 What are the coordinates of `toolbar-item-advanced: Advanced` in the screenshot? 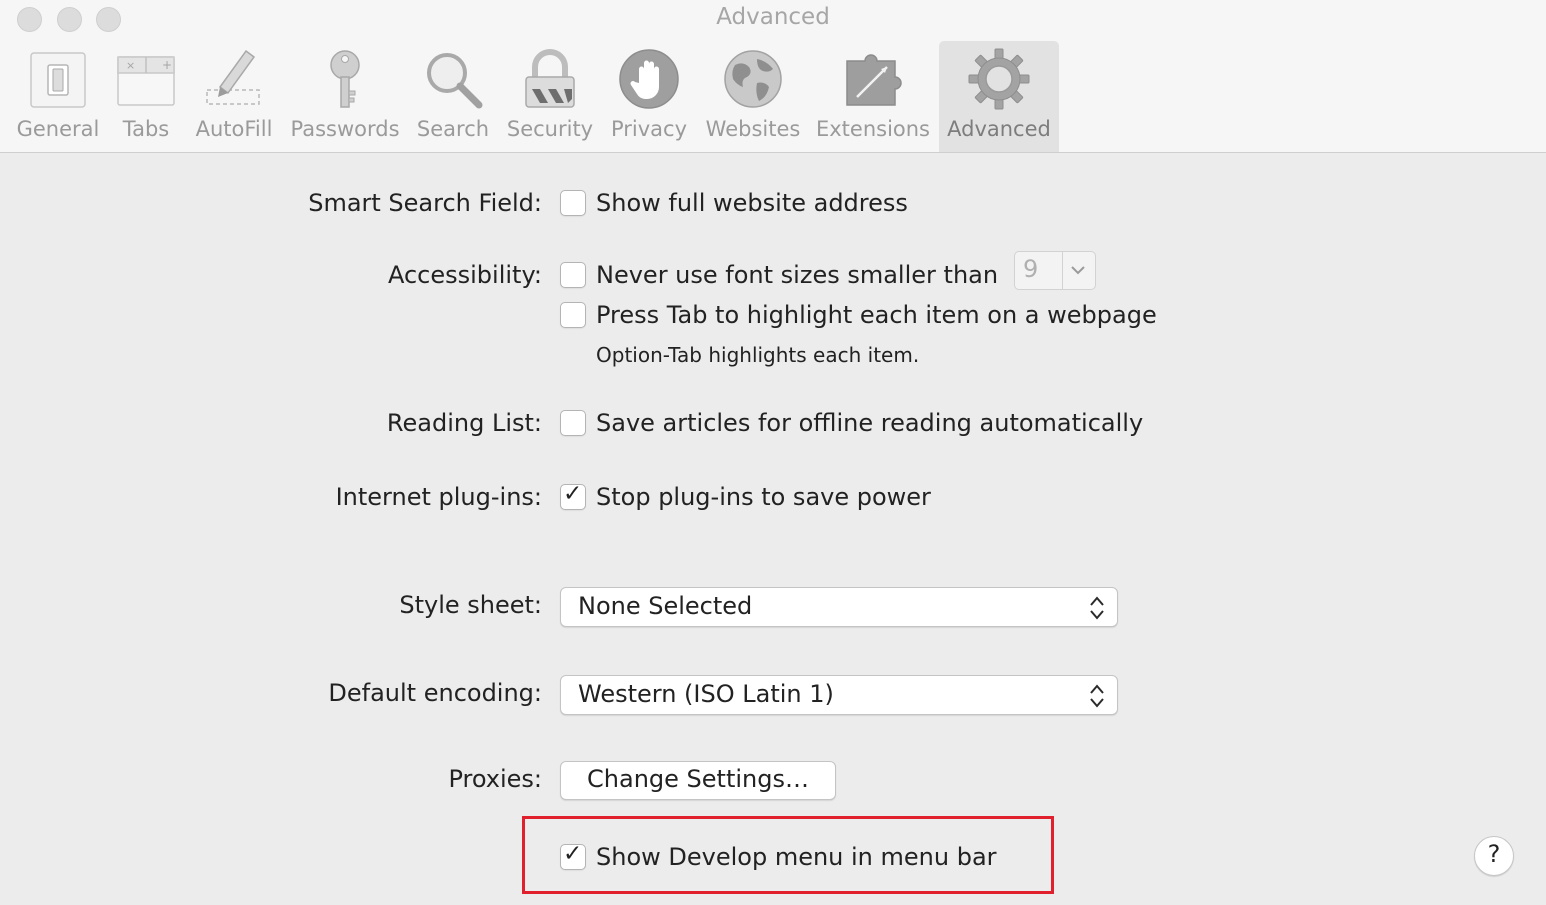 It's located at (999, 96).